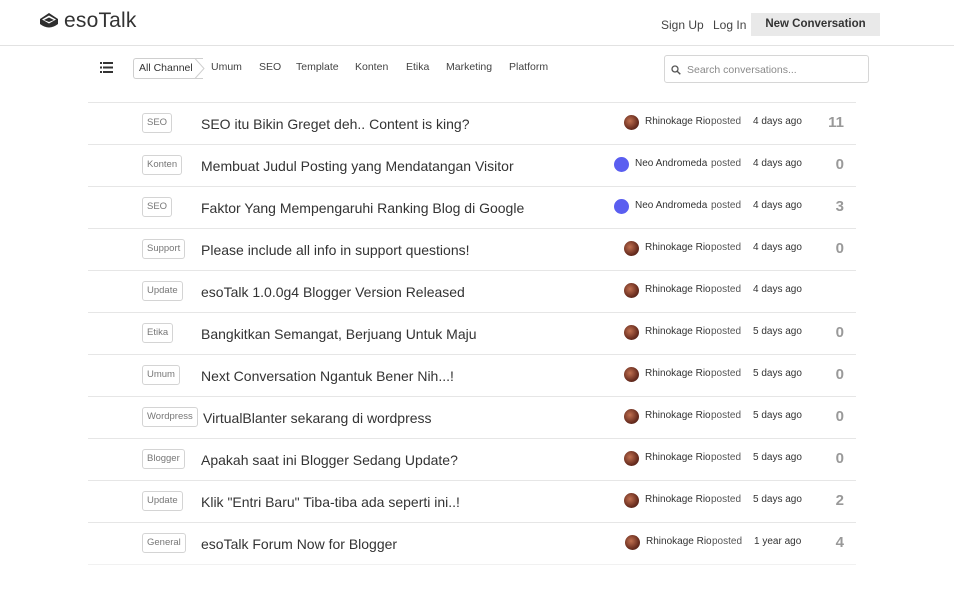  What do you see at coordinates (839, 500) in the screenshot?
I see `reply-count: 2` at bounding box center [839, 500].